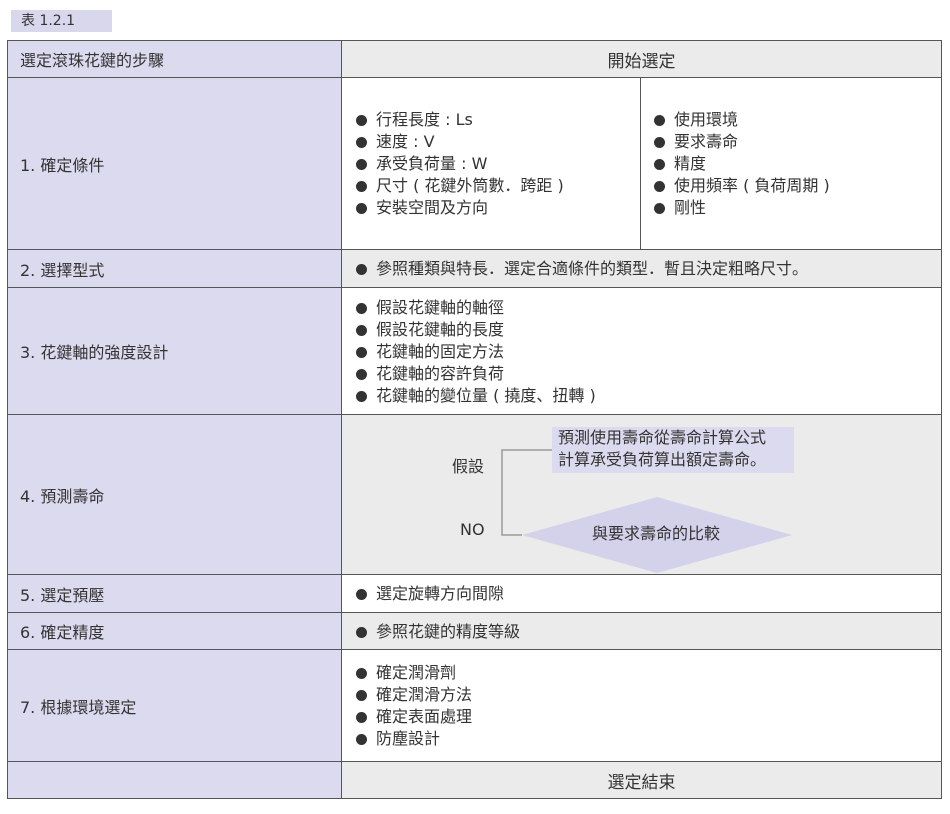 This screenshot has width=950, height=814. I want to click on bullet-item: 確定潤滑劑, so click(413, 673).